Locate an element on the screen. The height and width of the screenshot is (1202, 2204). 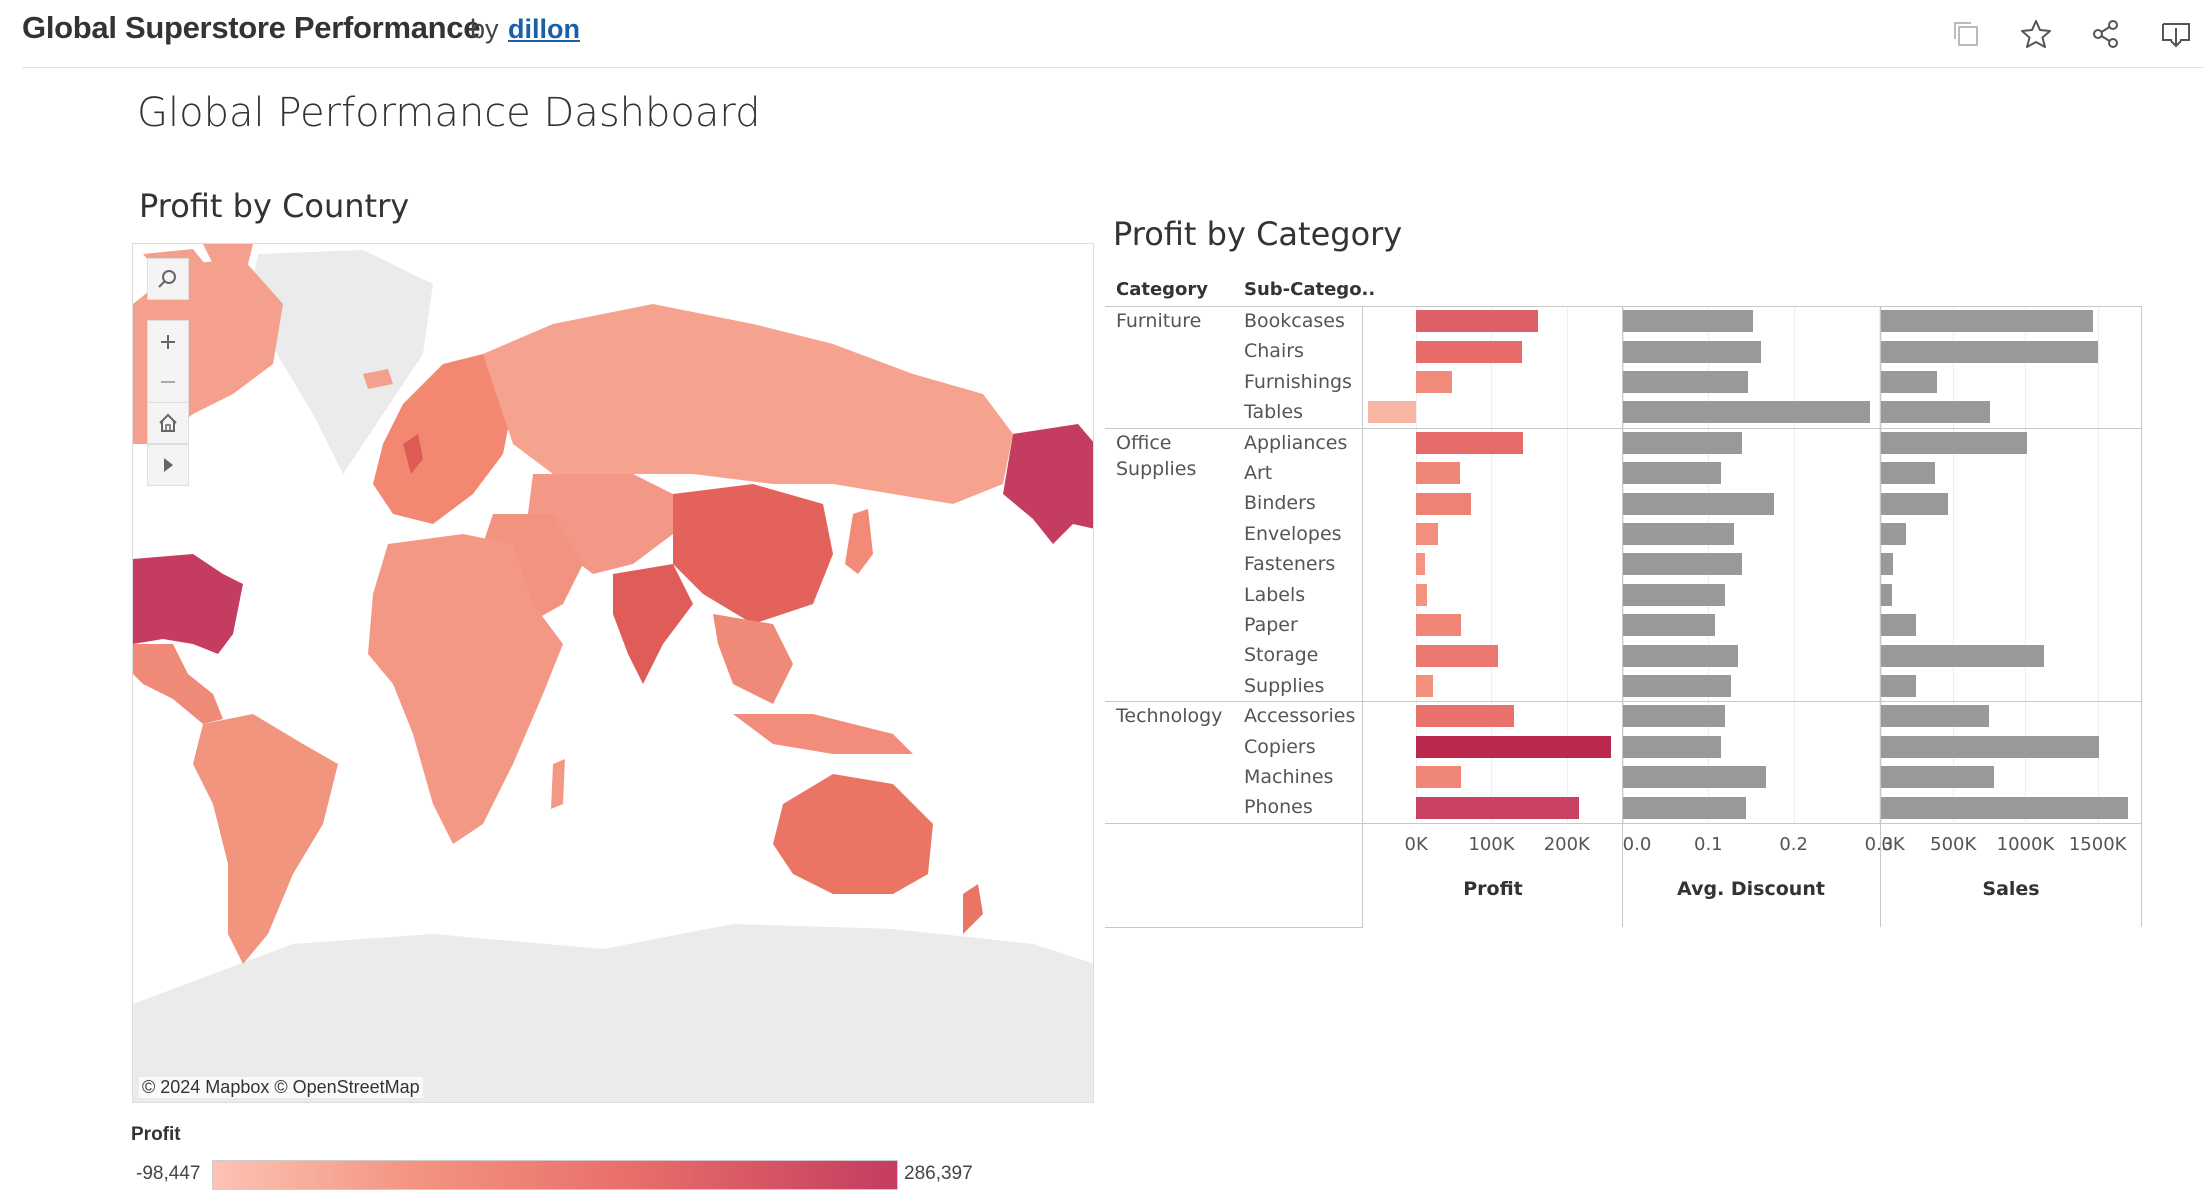
home-icon is located at coordinates (168, 422).